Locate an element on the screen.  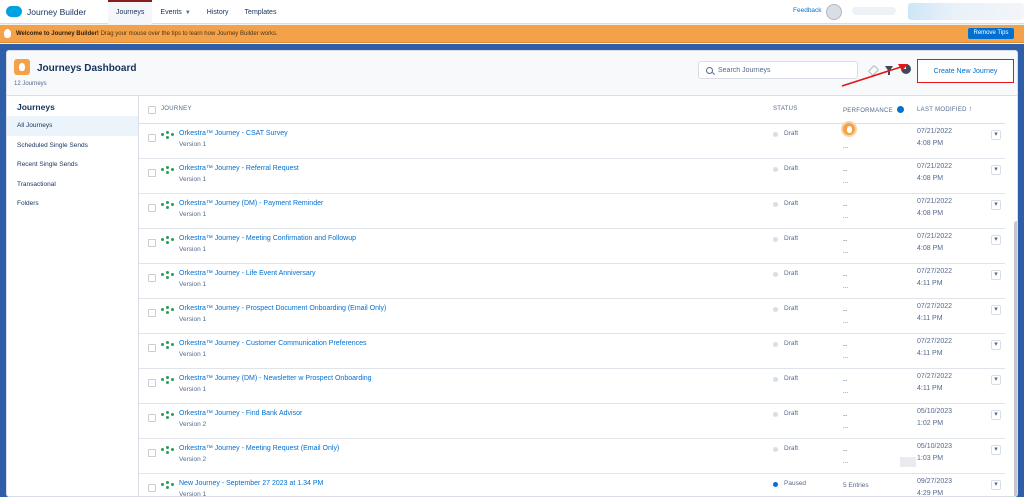
nav-tab-label: History is located at coordinates (217, 12).